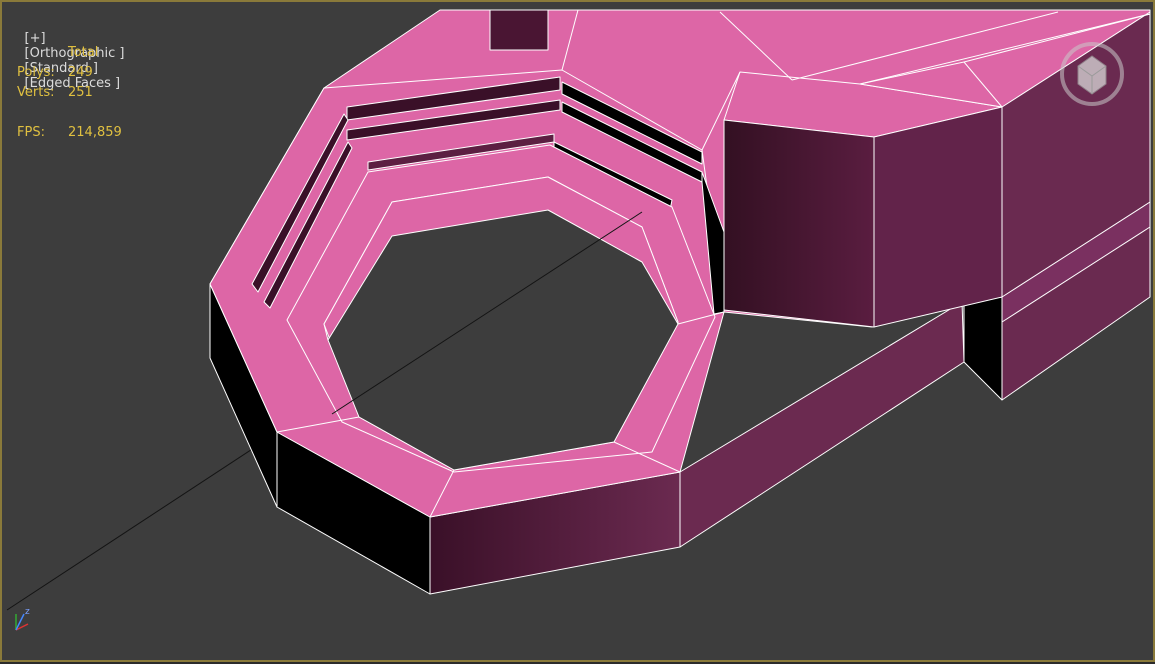 The height and width of the screenshot is (664, 1155). What do you see at coordinates (22, 619) in the screenshot?
I see `axis-tripod-icon: z` at bounding box center [22, 619].